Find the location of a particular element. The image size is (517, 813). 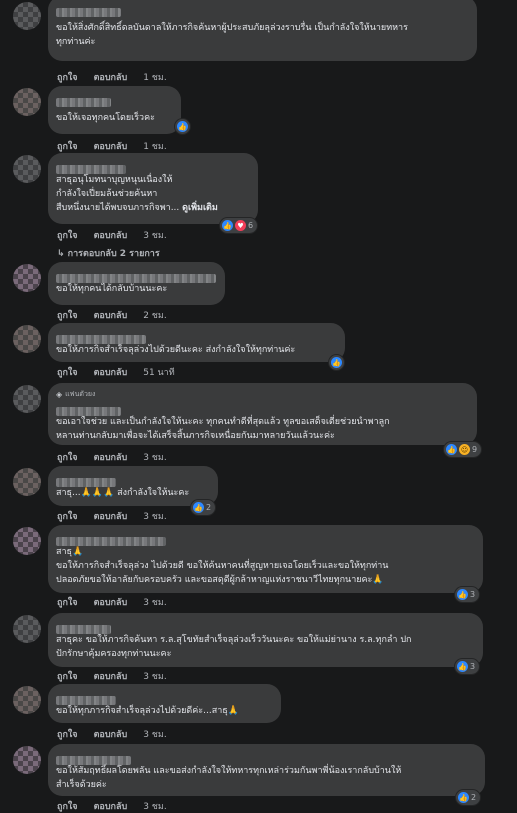

haha-reaction-icon: ☺ is located at coordinates (464, 449).